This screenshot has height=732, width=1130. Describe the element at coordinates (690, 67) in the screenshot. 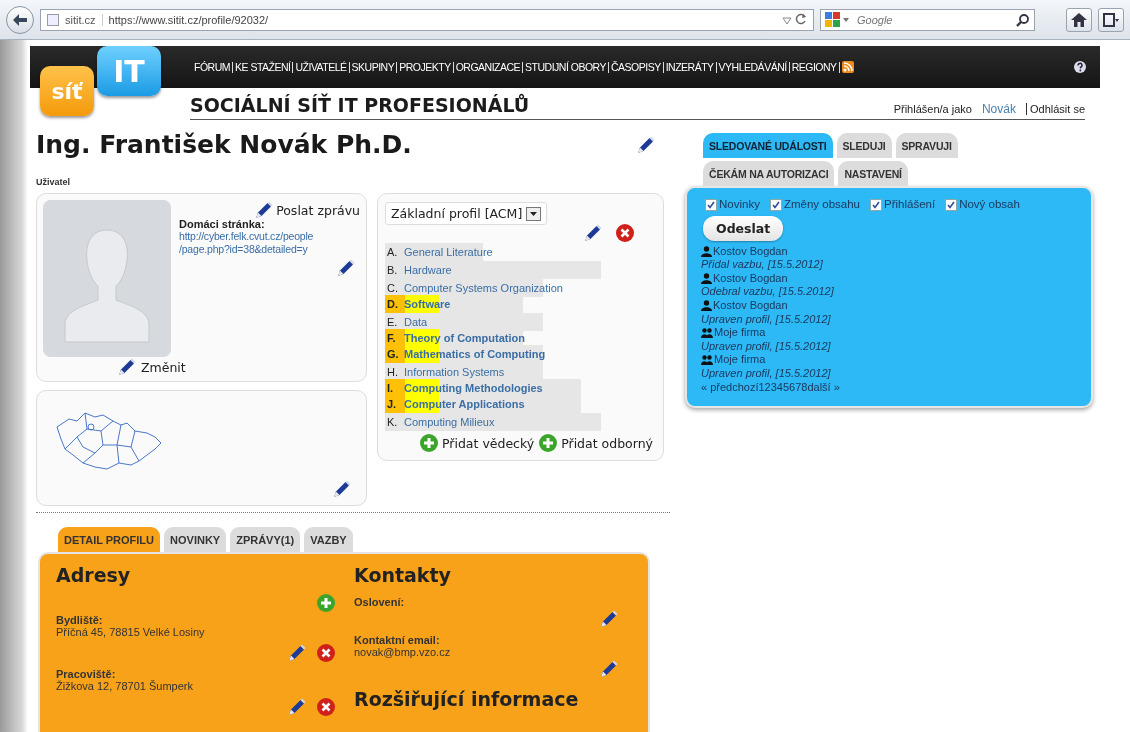

I see `nav-link: INZERÁTY` at that location.